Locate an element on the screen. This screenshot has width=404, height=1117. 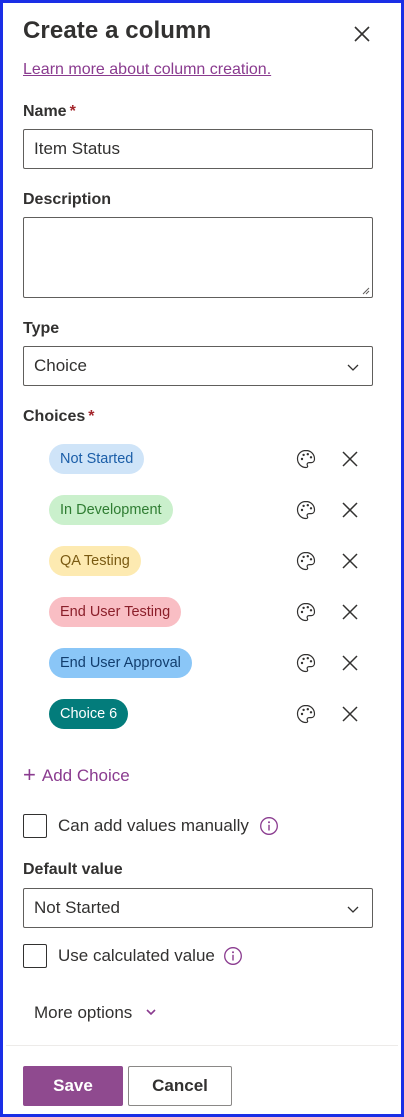
choice-row: Choice 6 is located at coordinates (209, 715).